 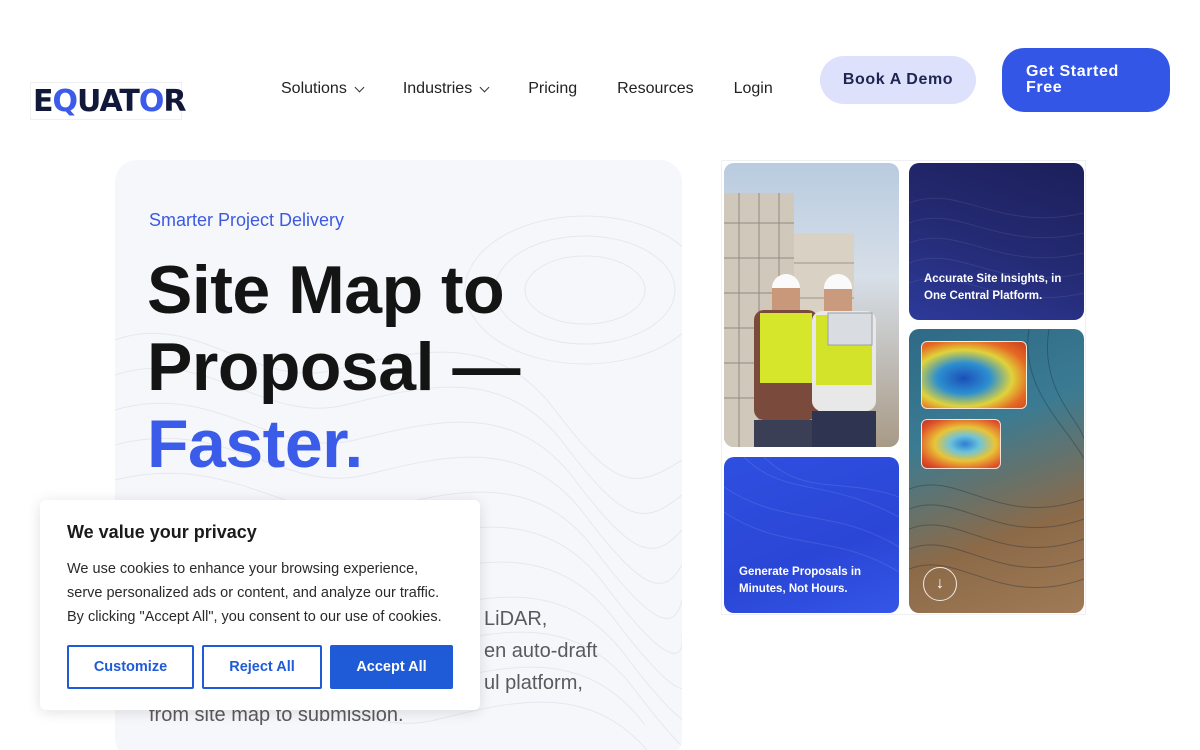 I want to click on heatmap-overlay-large, so click(x=974, y=375).